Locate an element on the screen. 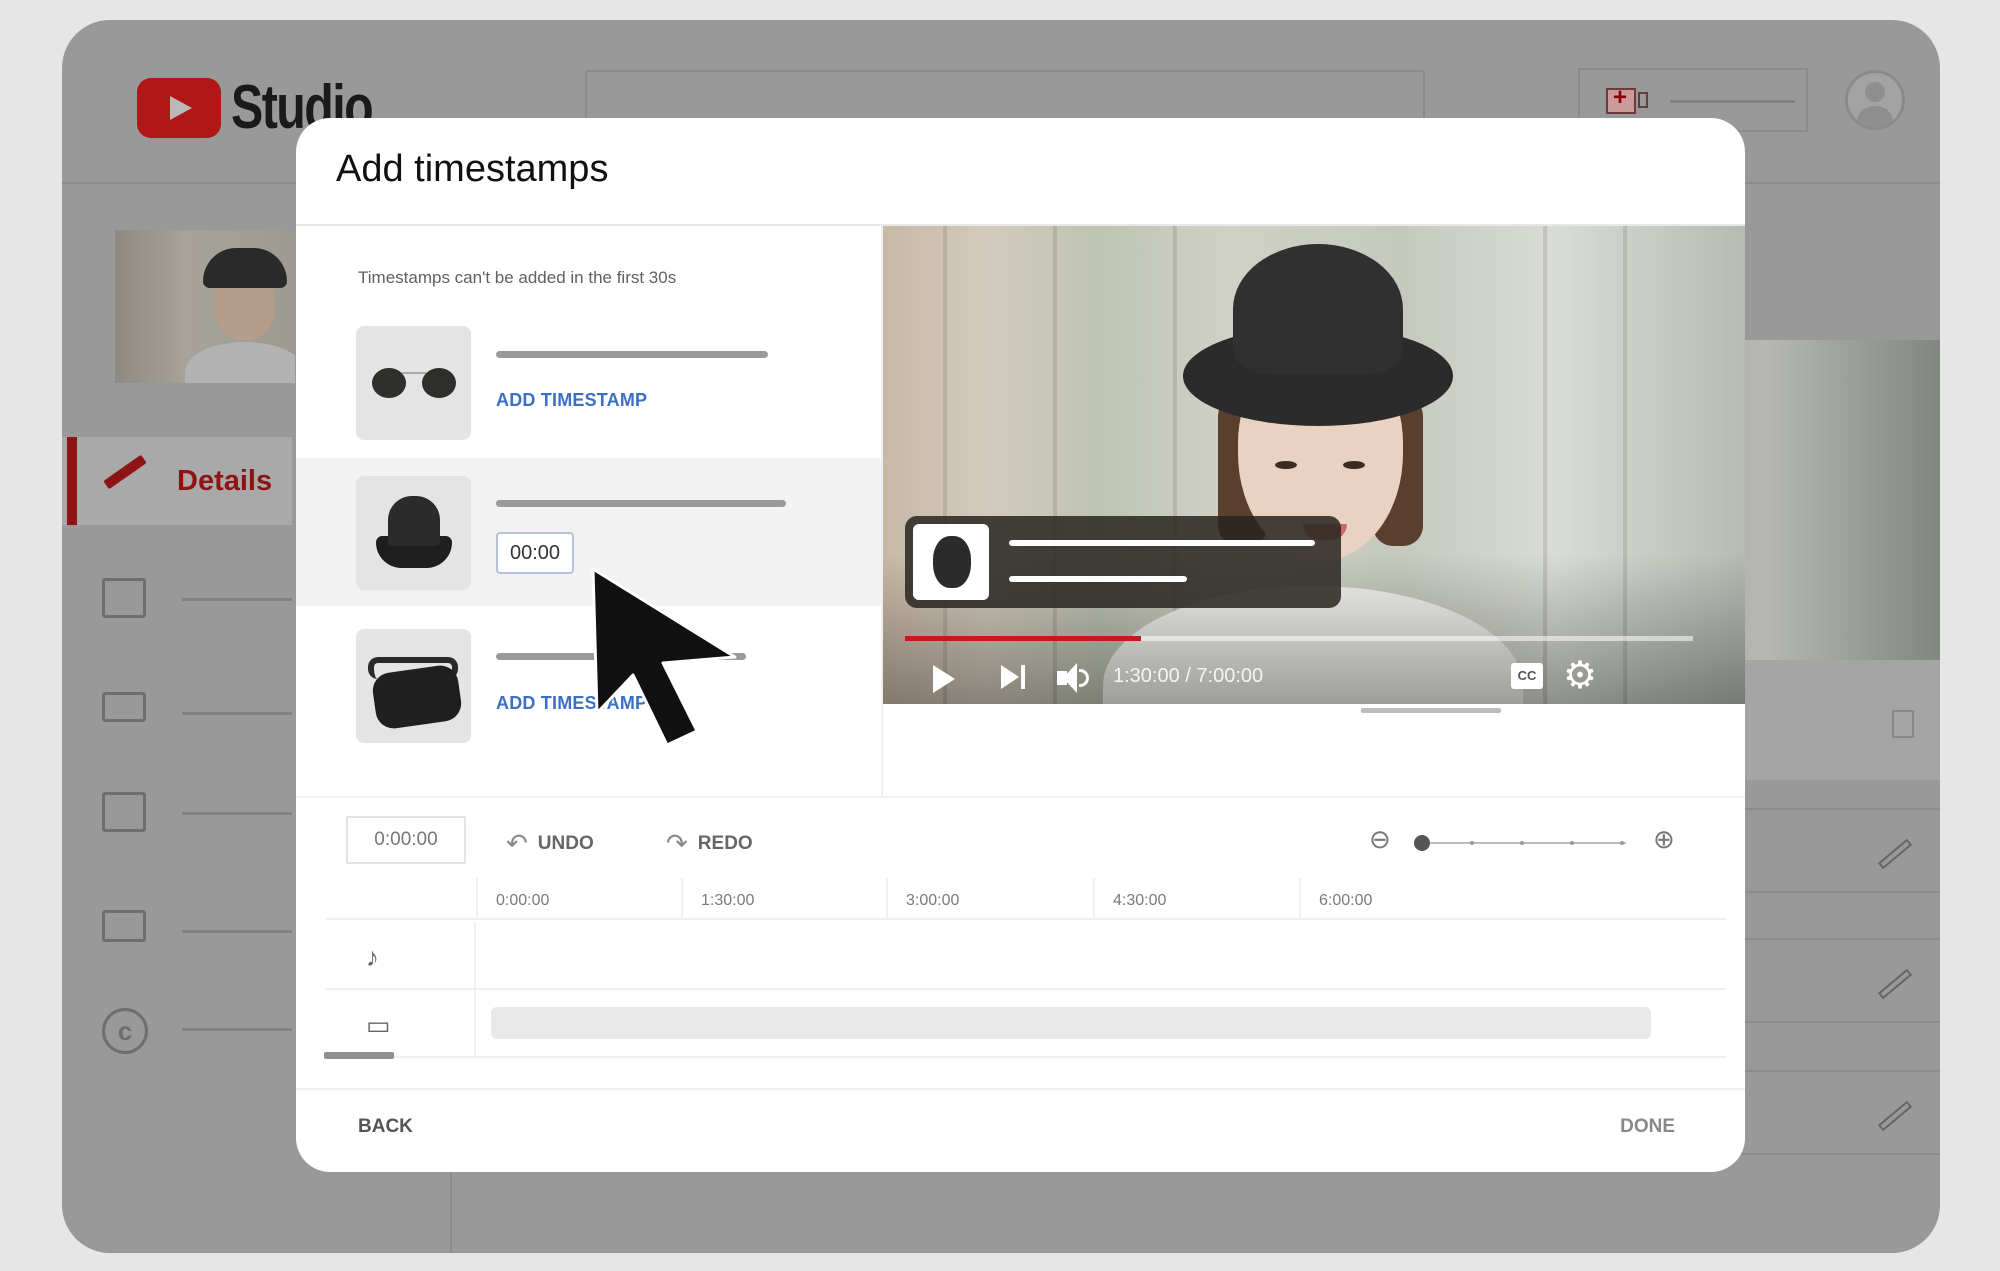 The image size is (2000, 1271). video-clip is located at coordinates (1071, 1023).